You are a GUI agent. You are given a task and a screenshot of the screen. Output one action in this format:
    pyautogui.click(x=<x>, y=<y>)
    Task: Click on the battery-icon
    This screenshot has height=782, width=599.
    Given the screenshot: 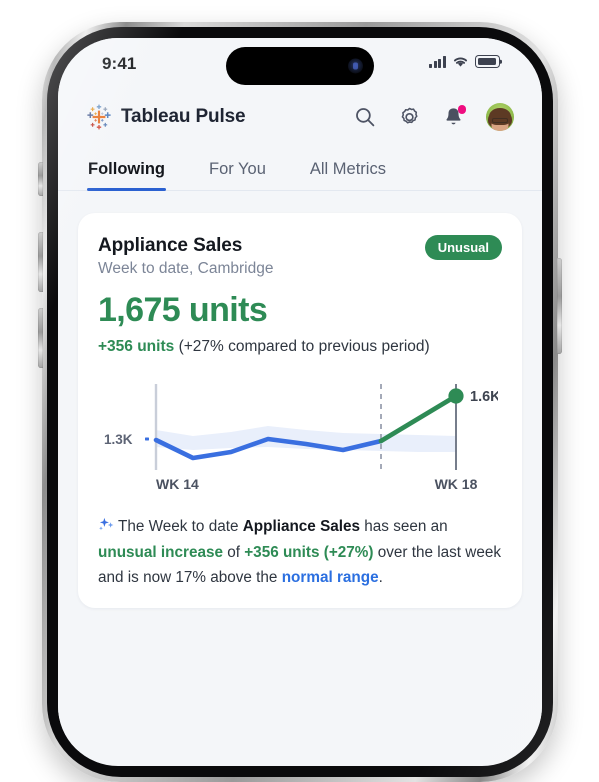 What is the action you would take?
    pyautogui.click(x=487, y=61)
    